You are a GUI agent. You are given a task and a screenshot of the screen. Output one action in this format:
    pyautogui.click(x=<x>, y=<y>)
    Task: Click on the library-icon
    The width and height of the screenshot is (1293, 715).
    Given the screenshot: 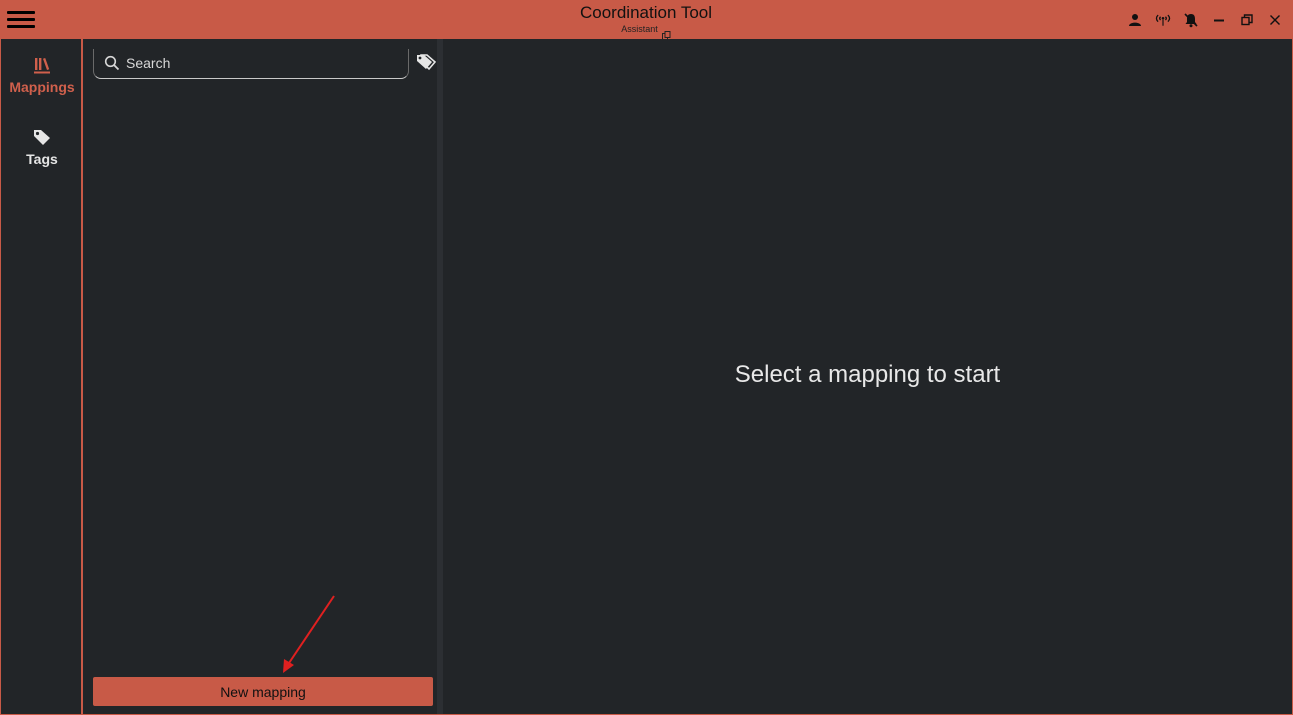 What is the action you would take?
    pyautogui.click(x=42, y=65)
    